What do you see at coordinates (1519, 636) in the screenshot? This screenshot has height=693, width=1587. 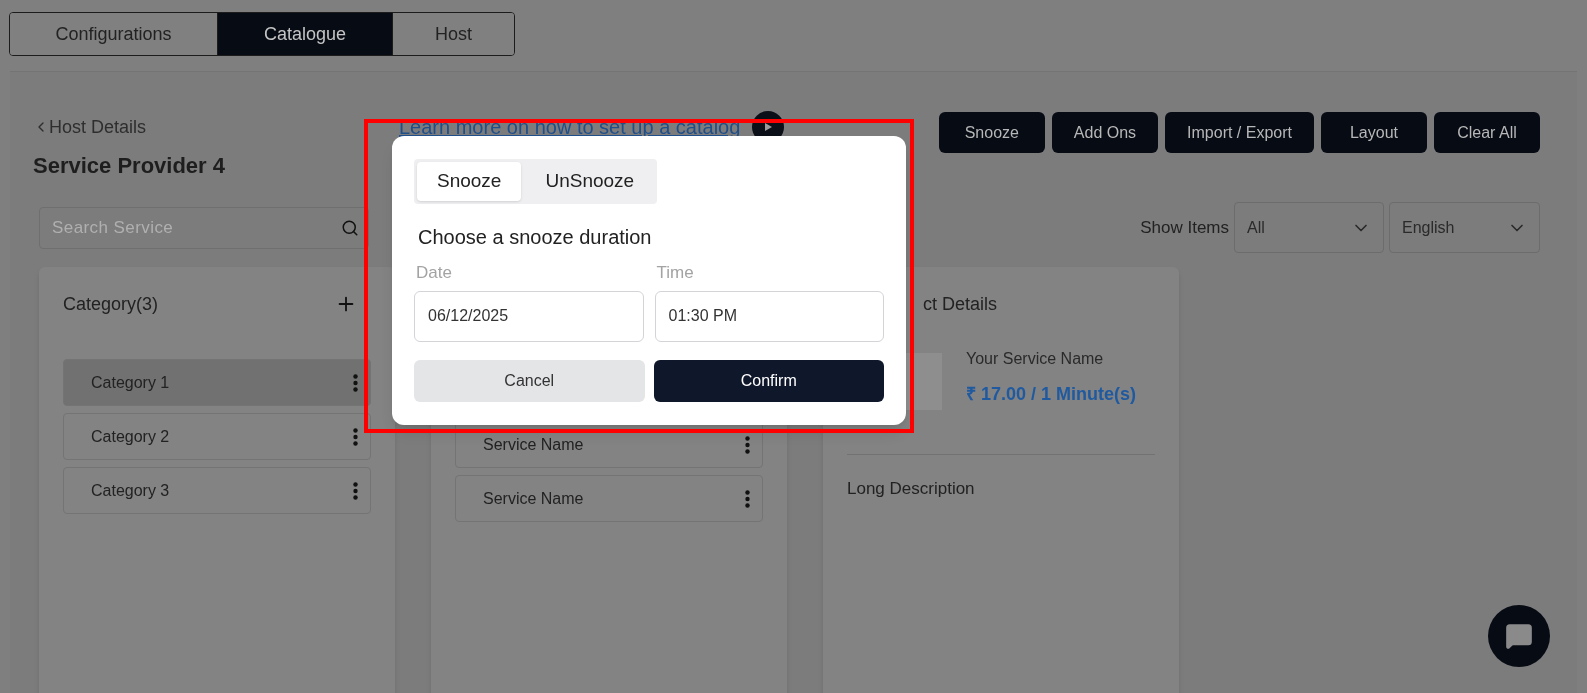 I see `chat-icon` at bounding box center [1519, 636].